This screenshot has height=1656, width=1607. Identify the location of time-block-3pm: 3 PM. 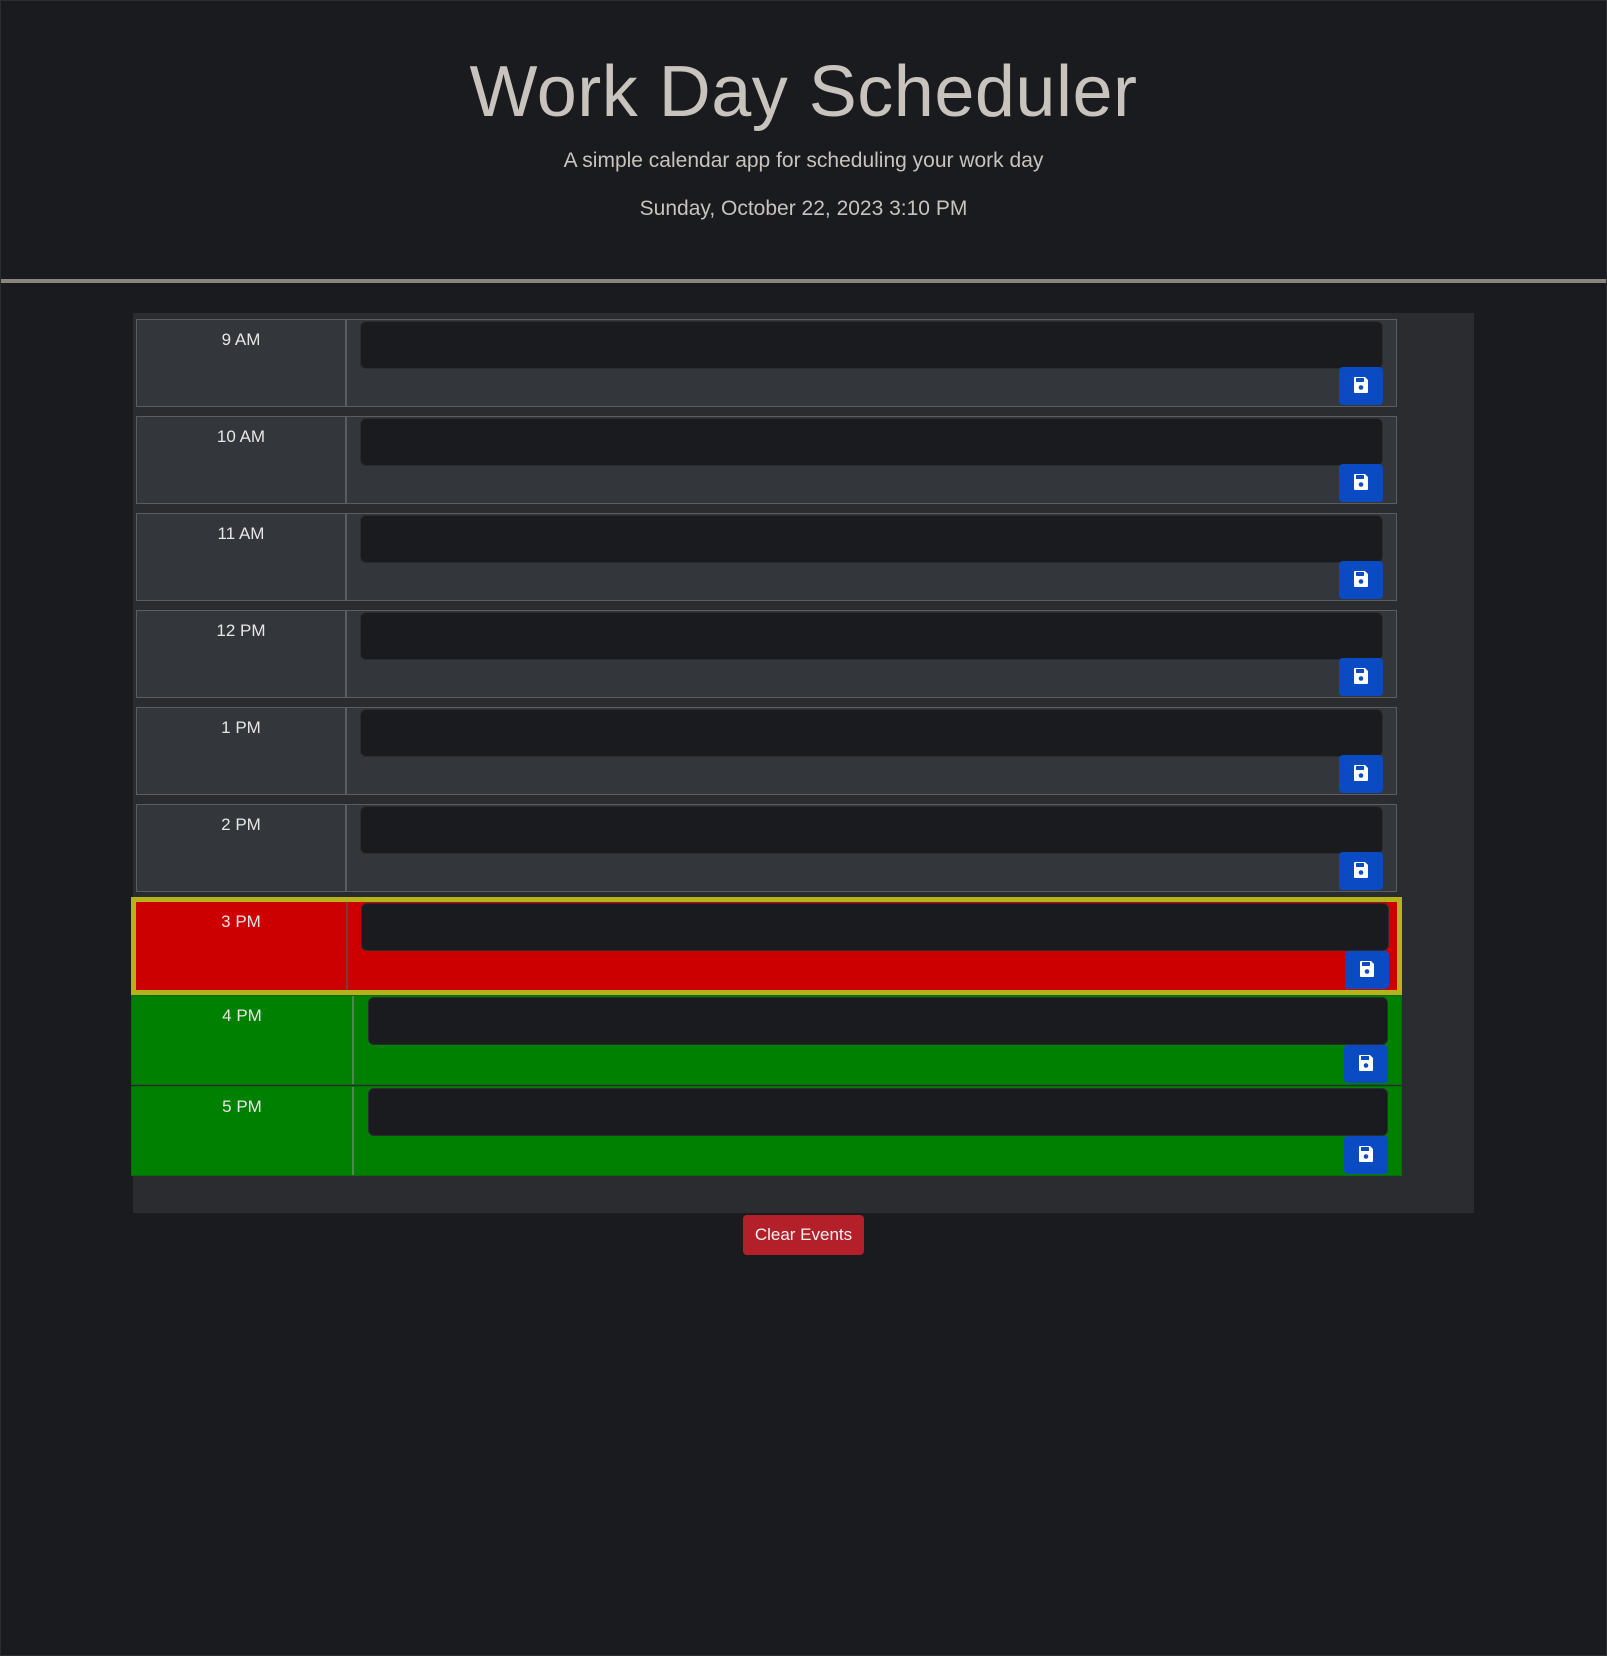
(766, 946).